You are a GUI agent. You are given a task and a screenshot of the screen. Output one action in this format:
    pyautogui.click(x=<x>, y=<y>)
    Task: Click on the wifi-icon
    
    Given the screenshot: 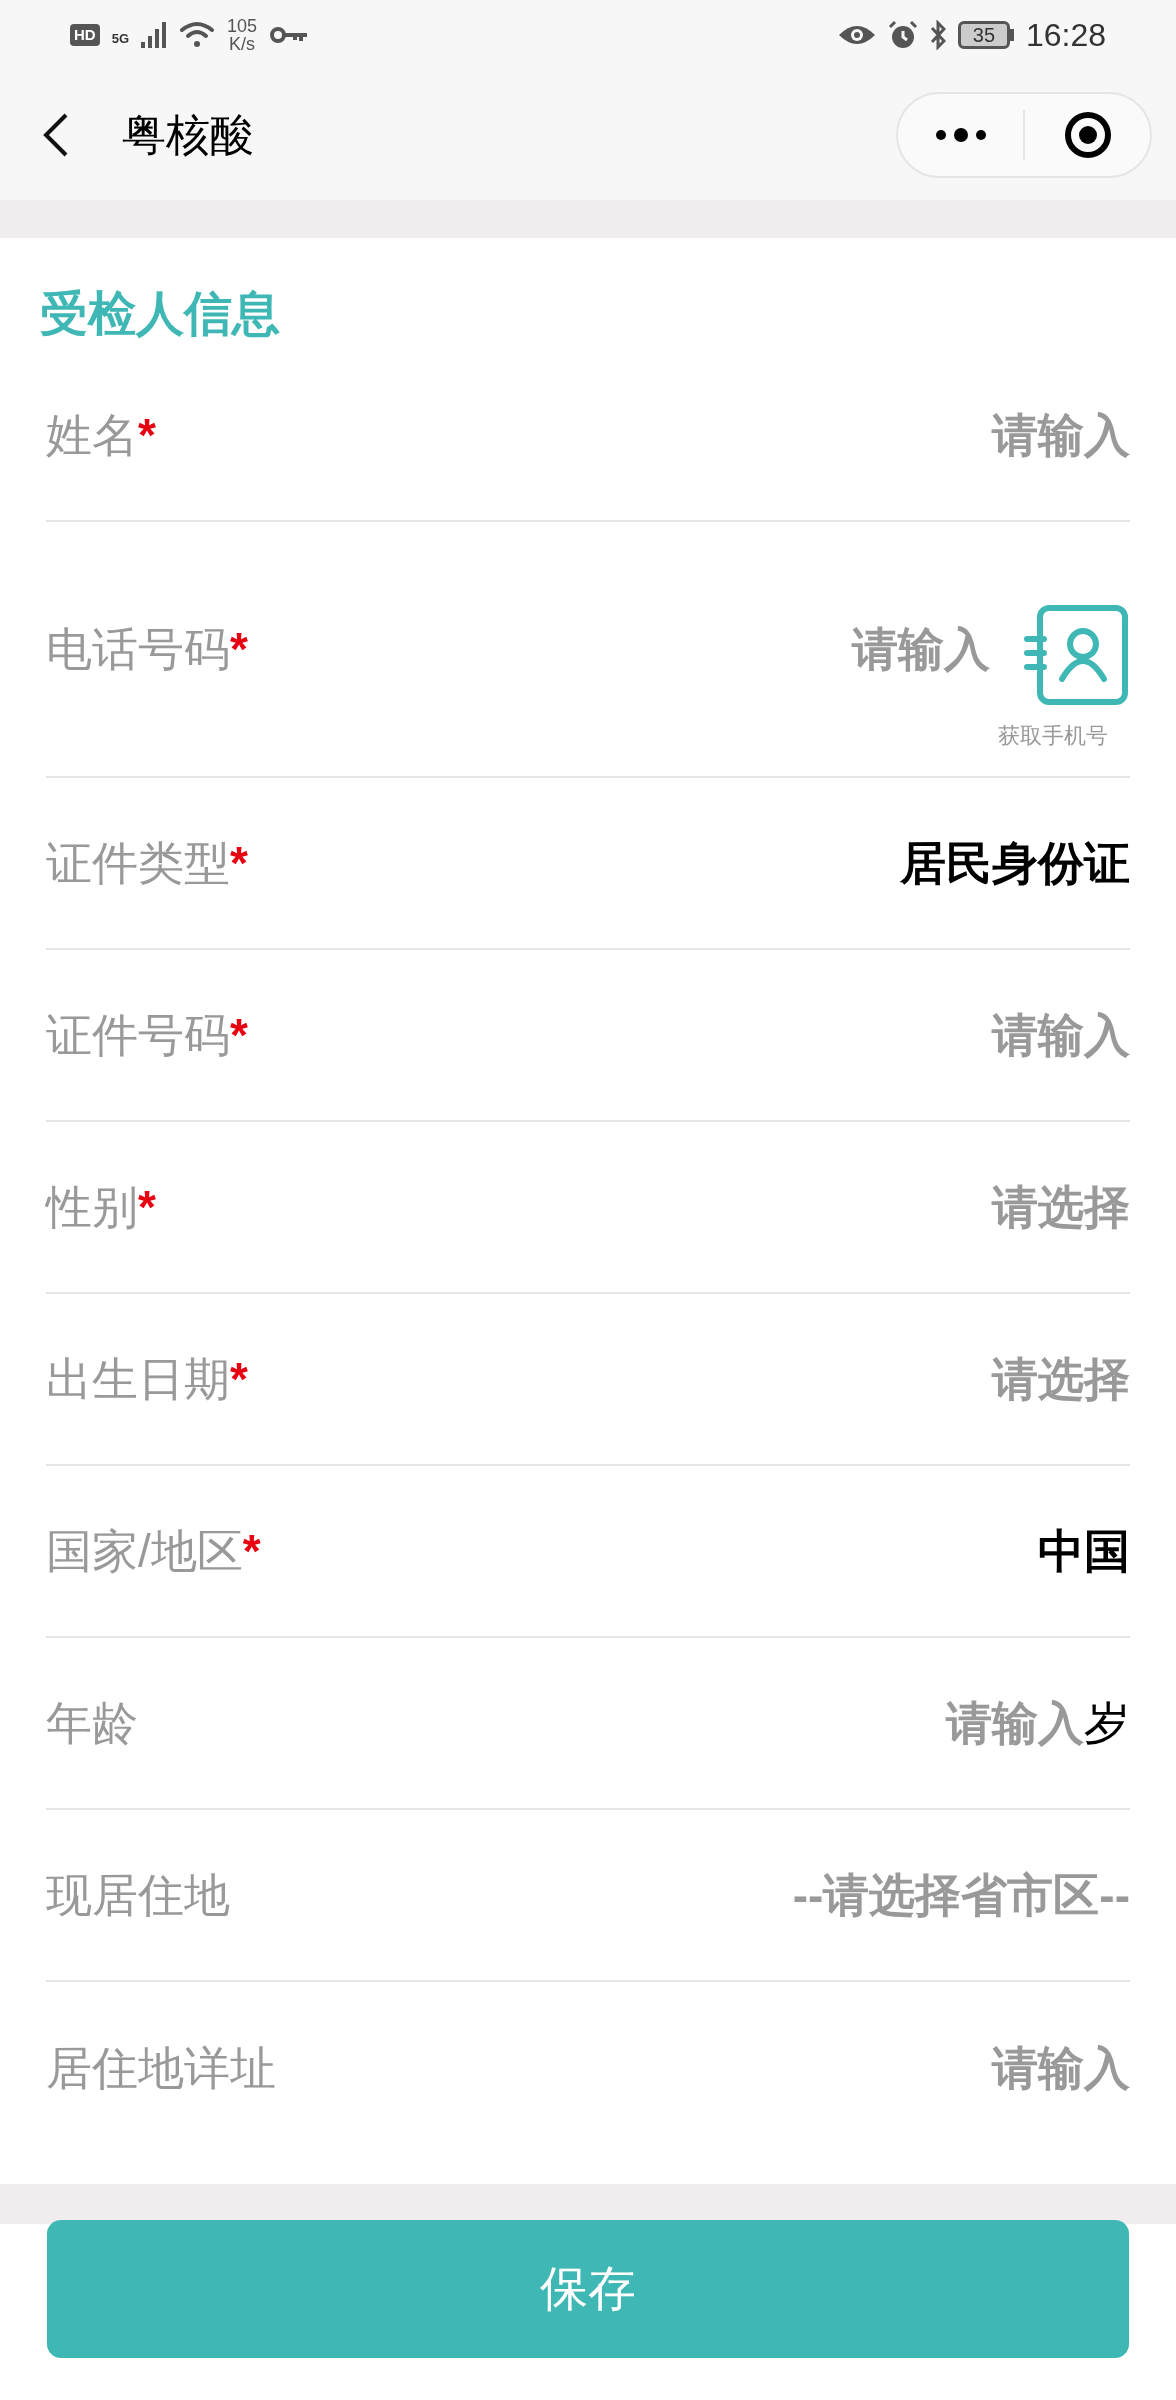 What is the action you would take?
    pyautogui.click(x=197, y=35)
    